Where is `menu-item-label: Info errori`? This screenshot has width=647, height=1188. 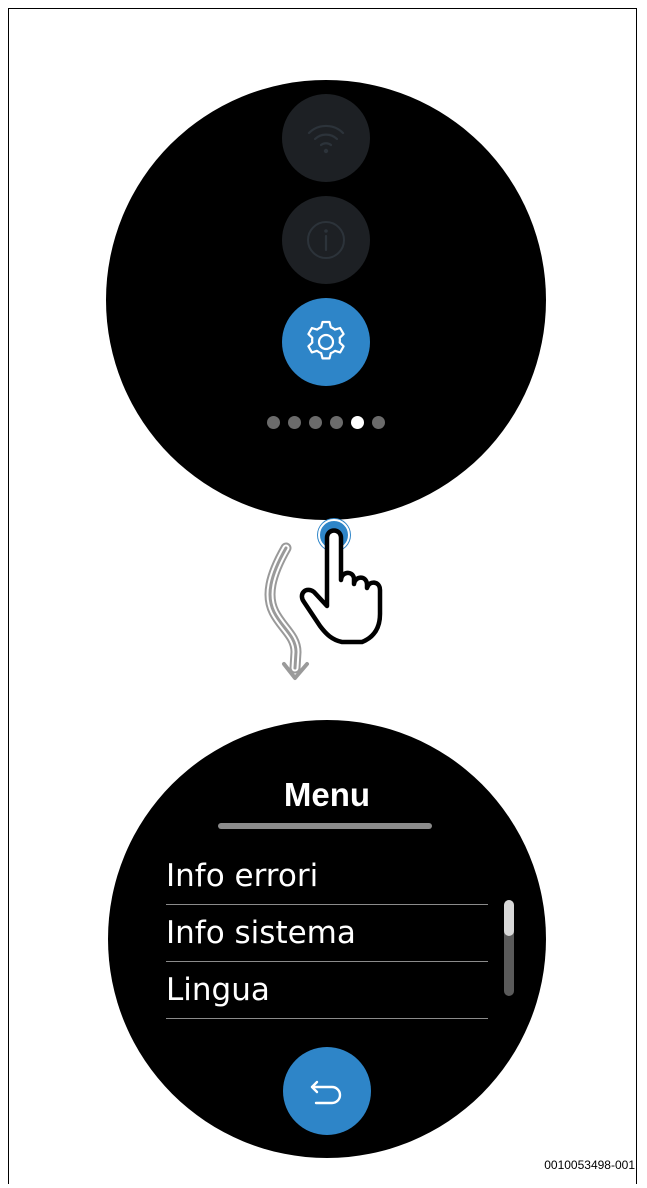 menu-item-label: Info errori is located at coordinates (242, 876).